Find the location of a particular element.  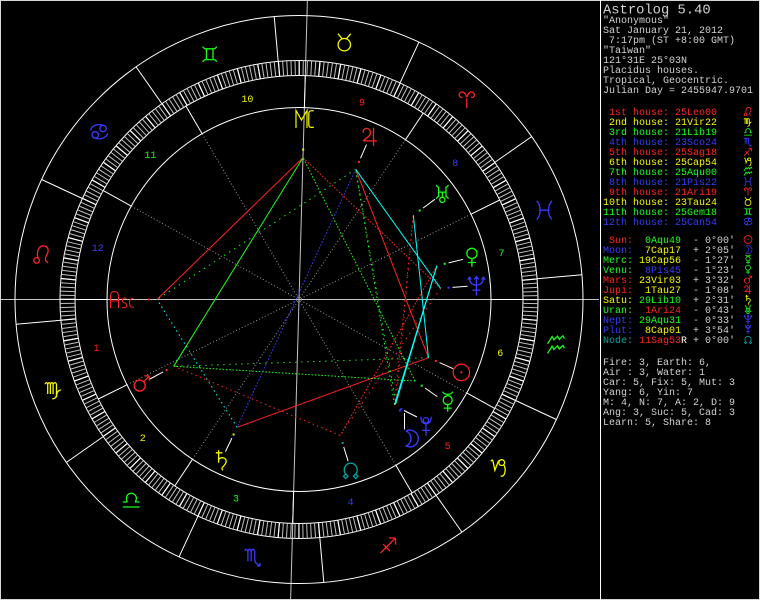

svg-text: 1 is located at coordinates (96, 349).